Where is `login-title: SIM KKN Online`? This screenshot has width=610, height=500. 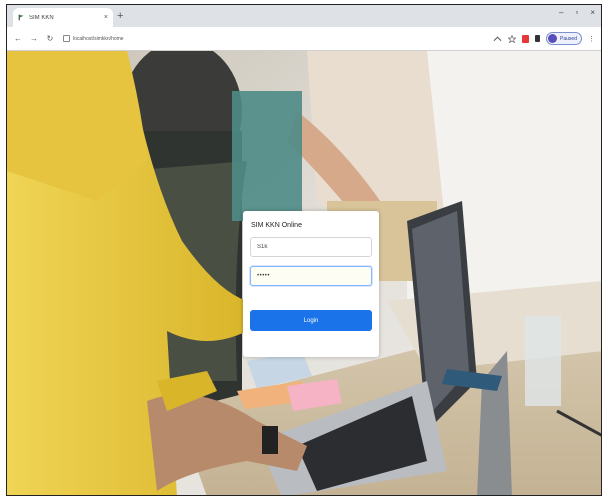
login-title: SIM KKN Online is located at coordinates (276, 225).